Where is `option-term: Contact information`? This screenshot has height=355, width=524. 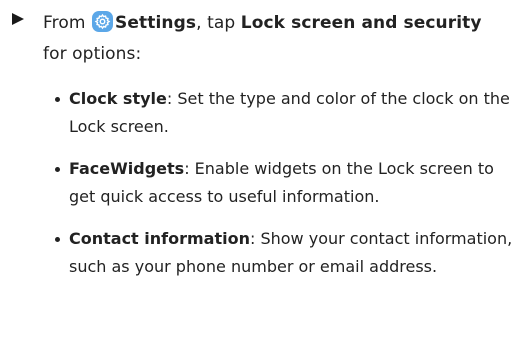
option-term: Contact information is located at coordinates (159, 238).